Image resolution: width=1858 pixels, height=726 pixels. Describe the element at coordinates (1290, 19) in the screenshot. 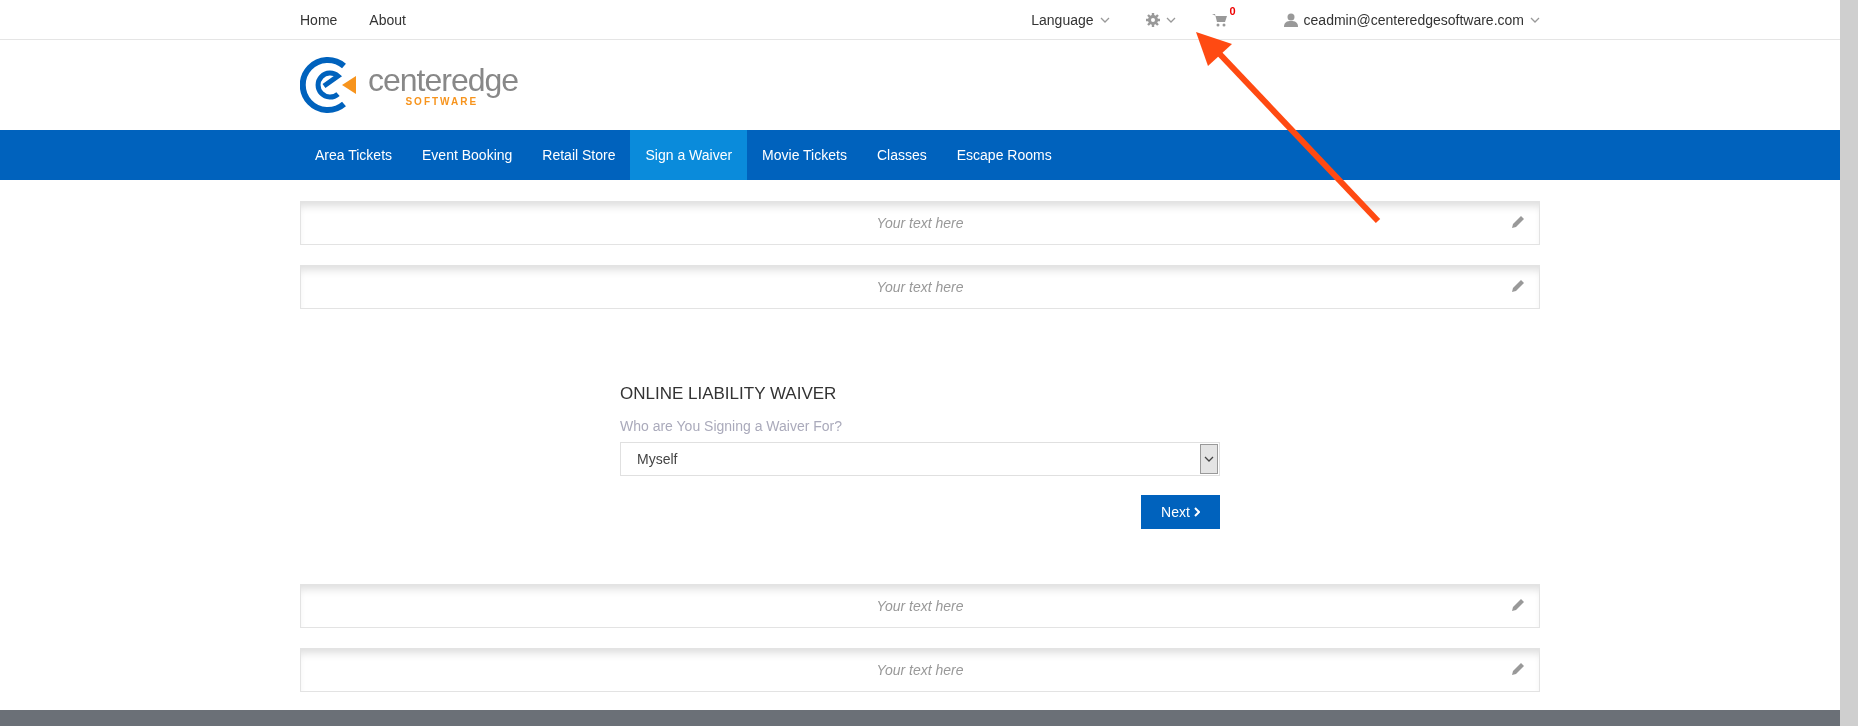

I see `user-icon` at that location.